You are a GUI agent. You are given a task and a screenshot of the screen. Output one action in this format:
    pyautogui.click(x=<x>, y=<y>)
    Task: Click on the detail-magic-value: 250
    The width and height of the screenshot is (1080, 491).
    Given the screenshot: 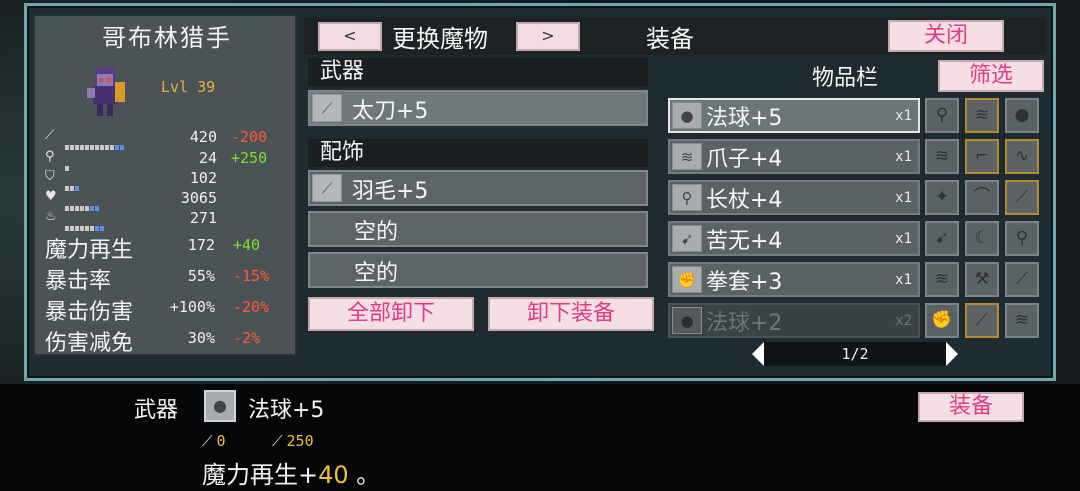 What is the action you would take?
    pyautogui.click(x=300, y=441)
    